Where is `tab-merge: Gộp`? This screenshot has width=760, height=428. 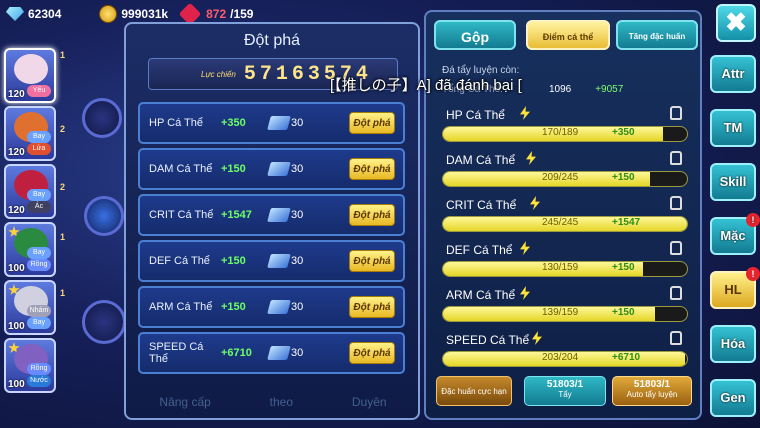
tab-merge: Gộp is located at coordinates (475, 35).